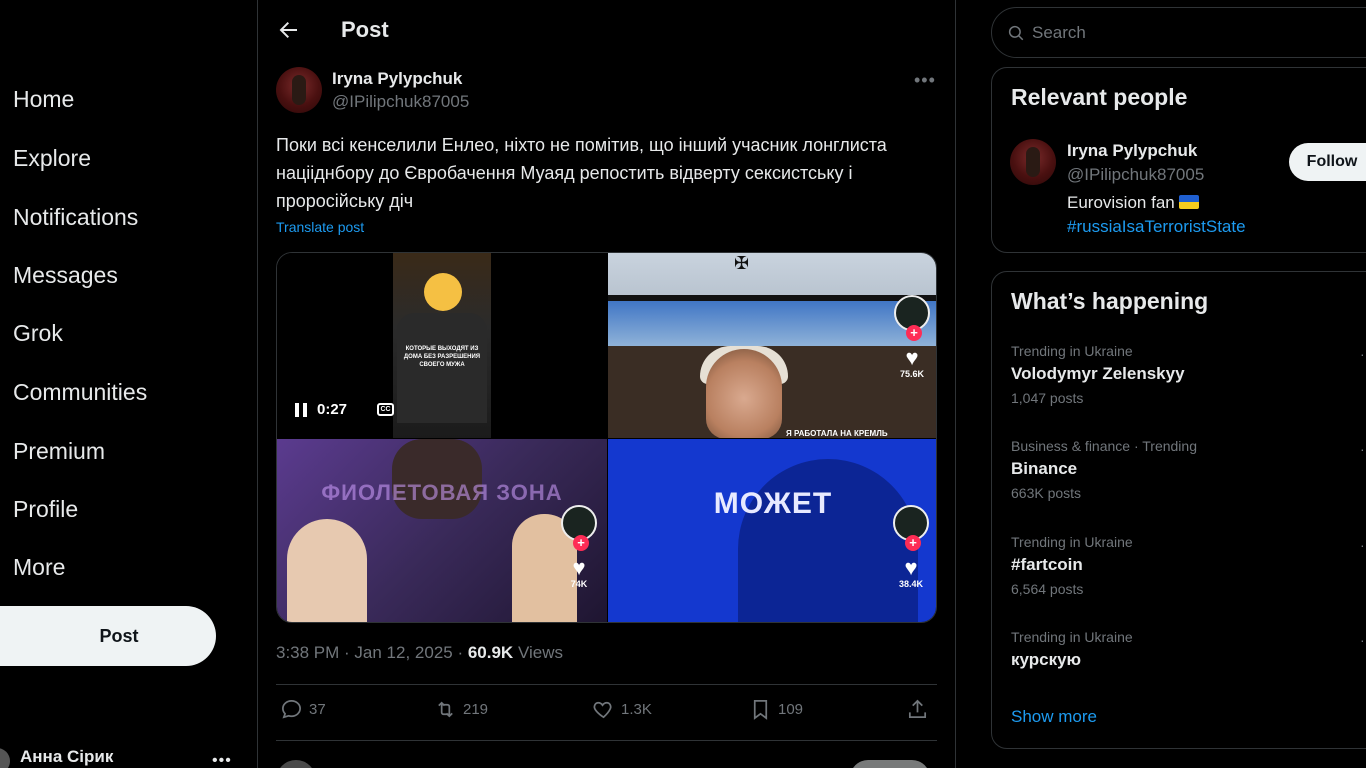 Image resolution: width=1366 pixels, height=768 pixels. I want to click on like-count: 74K, so click(579, 584).